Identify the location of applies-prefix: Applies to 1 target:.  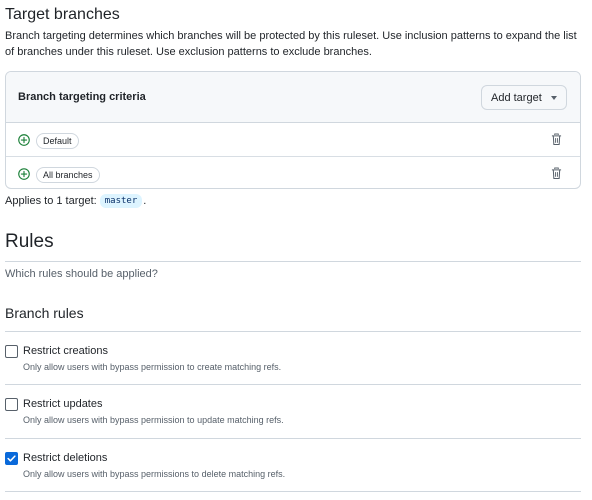
(51, 201).